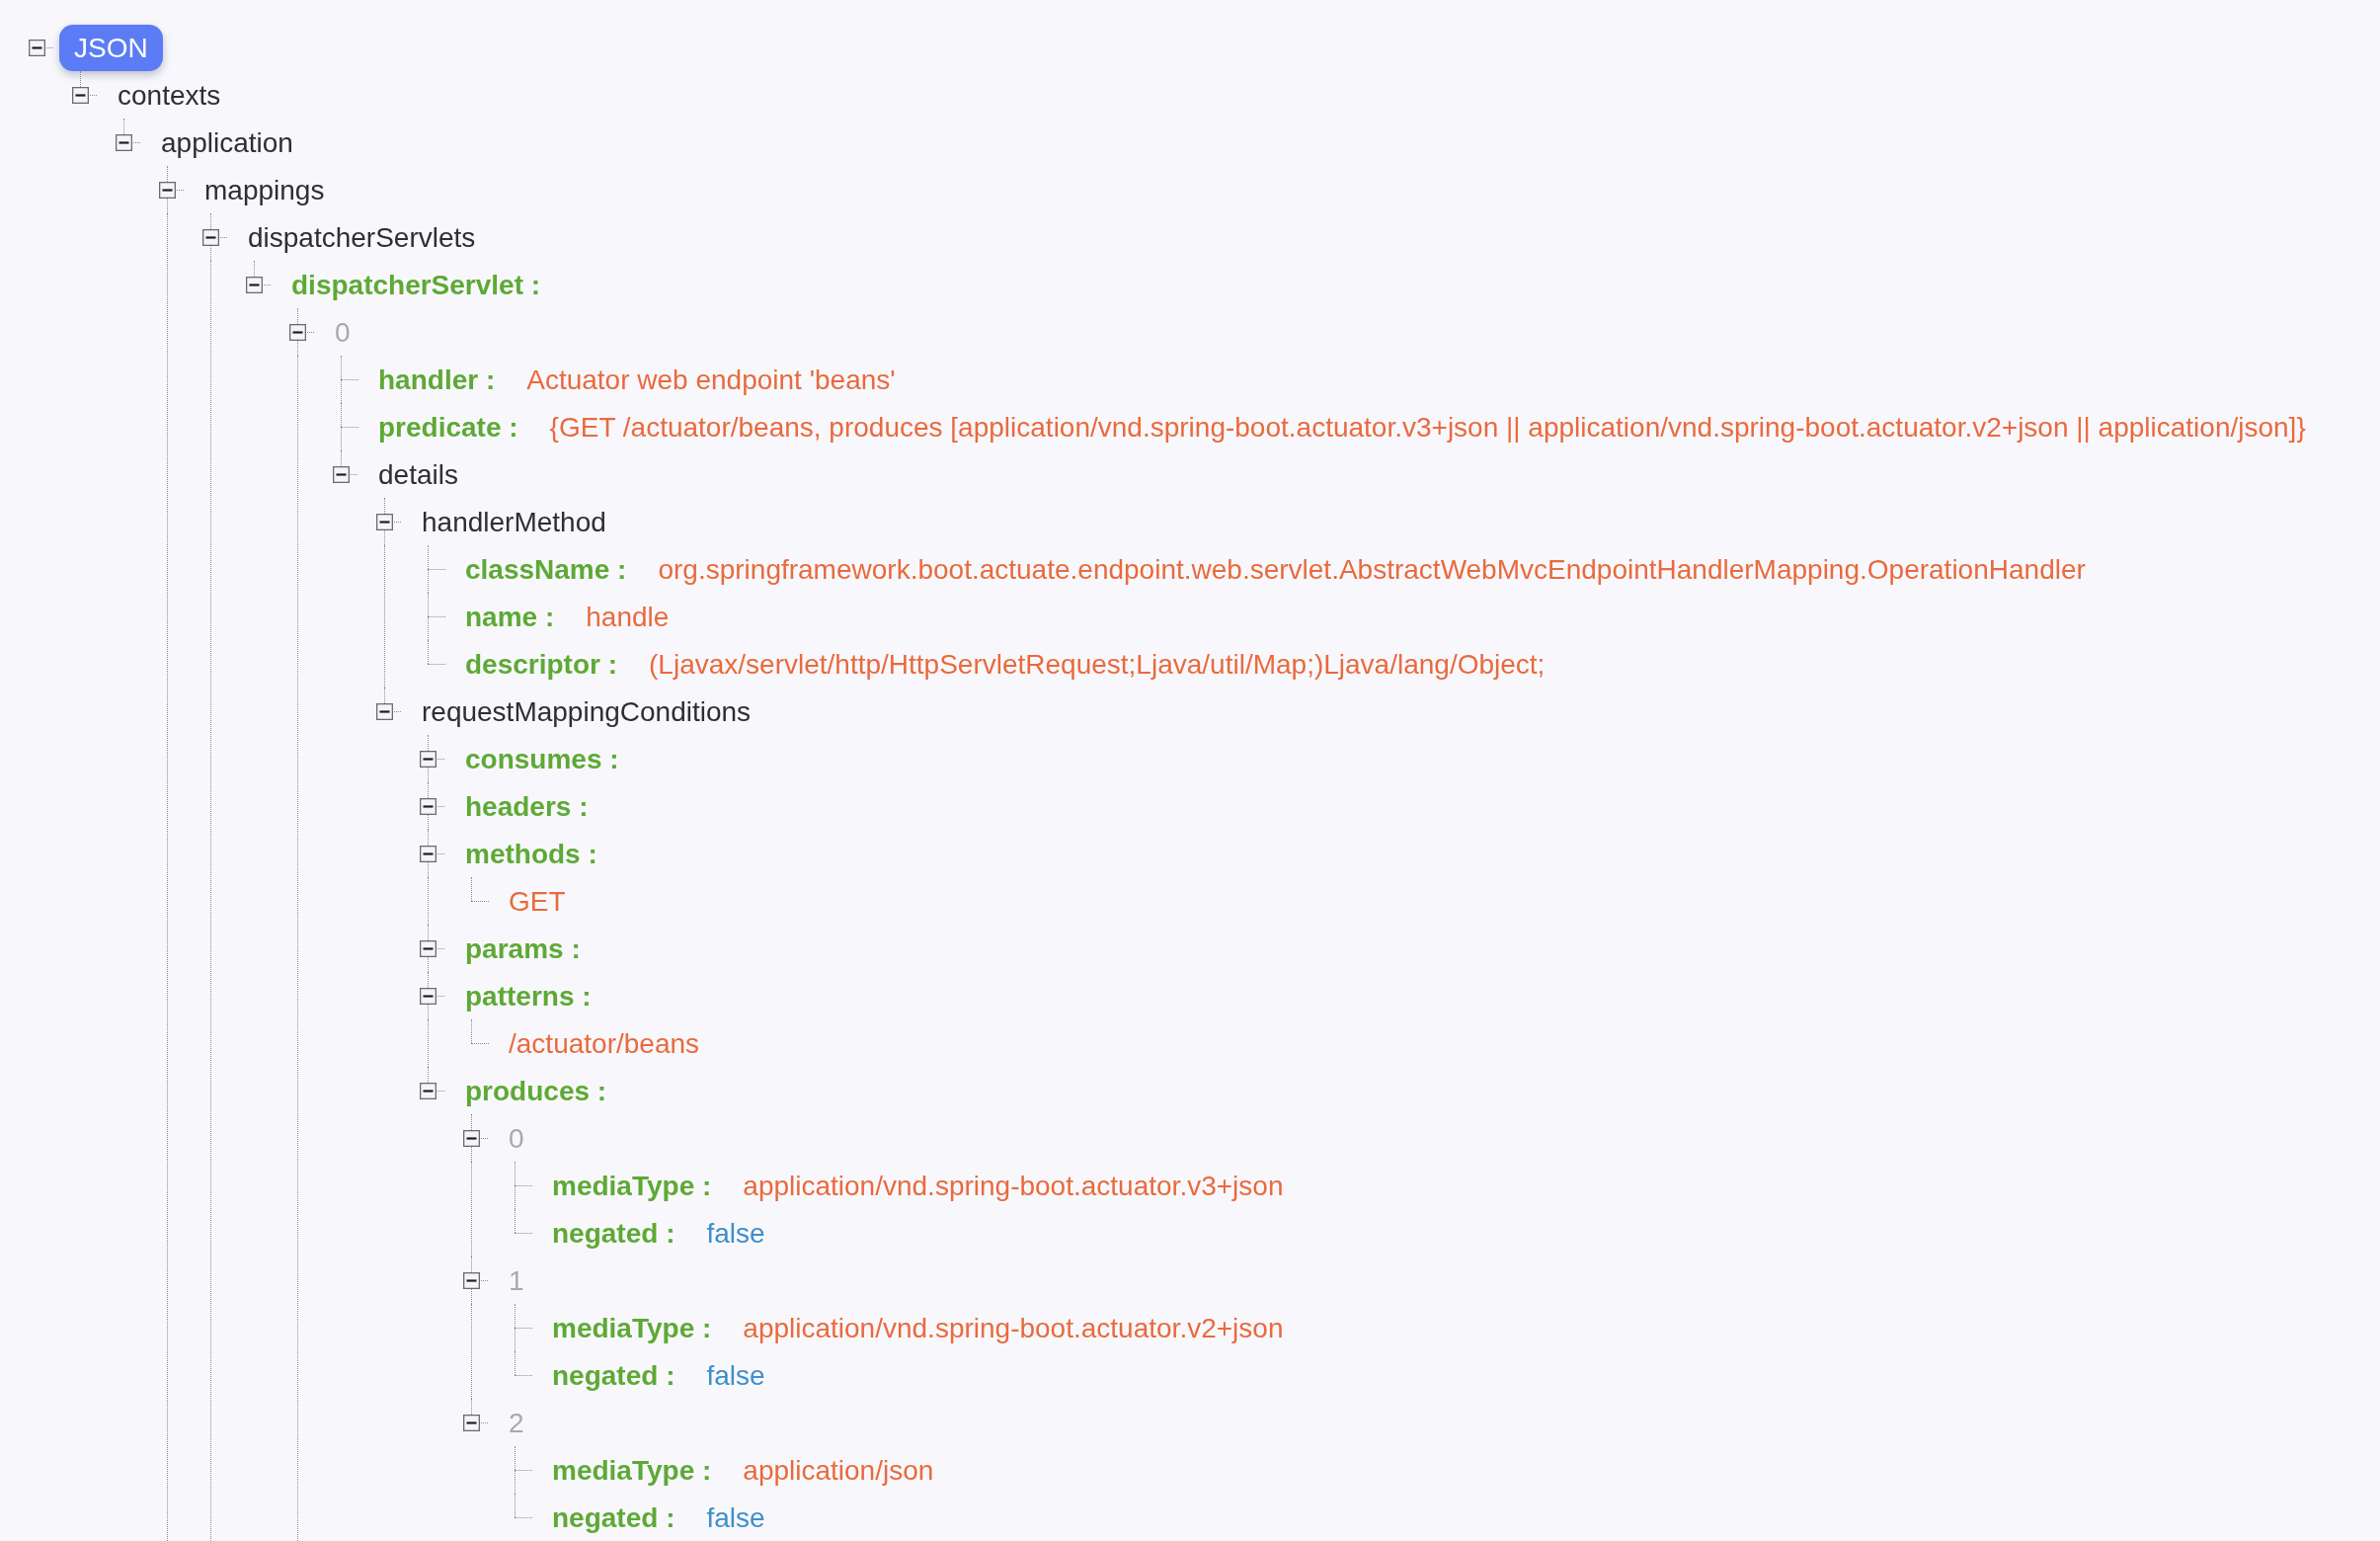 The height and width of the screenshot is (1541, 2380). What do you see at coordinates (527, 806) in the screenshot?
I see `array-key-label: headers :` at bounding box center [527, 806].